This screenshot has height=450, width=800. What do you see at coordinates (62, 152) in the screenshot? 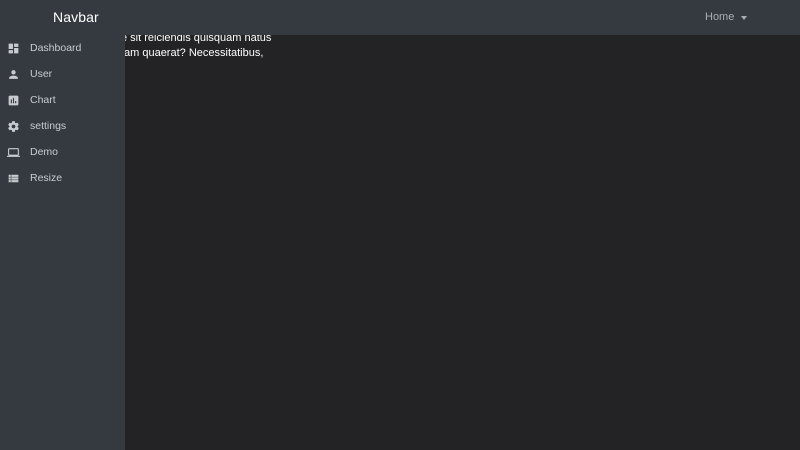
I see `sidebar-item-demo: Demo` at bounding box center [62, 152].